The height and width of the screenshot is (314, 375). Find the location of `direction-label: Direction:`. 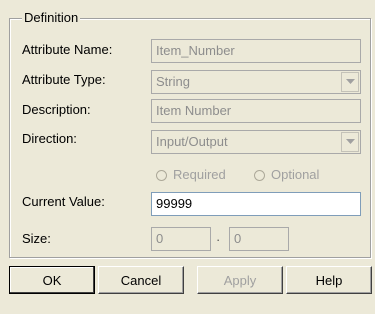

direction-label: Direction: is located at coordinates (49, 138).